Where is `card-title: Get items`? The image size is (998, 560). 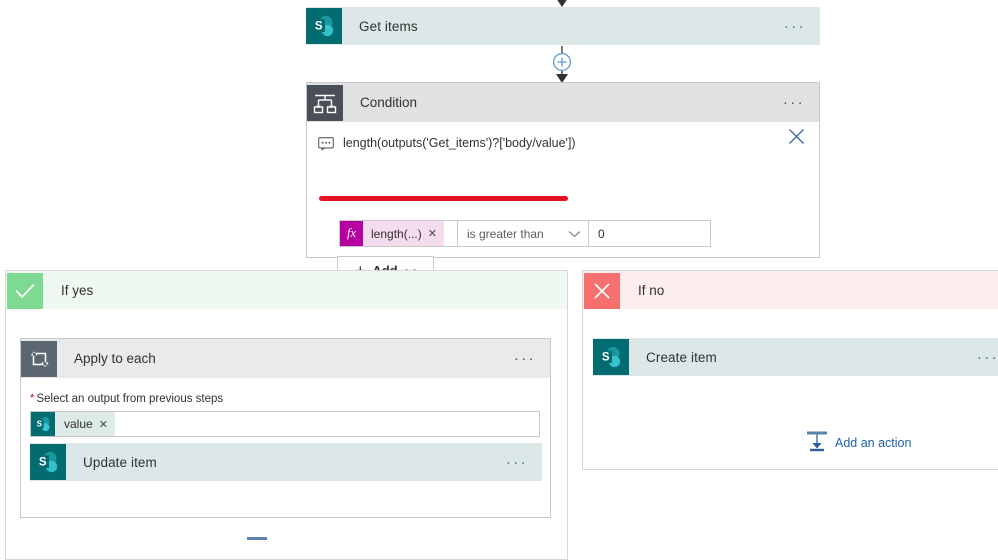
card-title: Get items is located at coordinates (388, 26).